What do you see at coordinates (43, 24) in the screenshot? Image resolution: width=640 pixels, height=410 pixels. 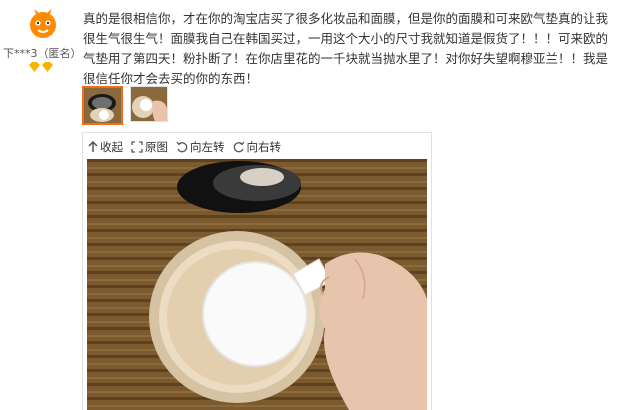 I see `user-avatar` at bounding box center [43, 24].